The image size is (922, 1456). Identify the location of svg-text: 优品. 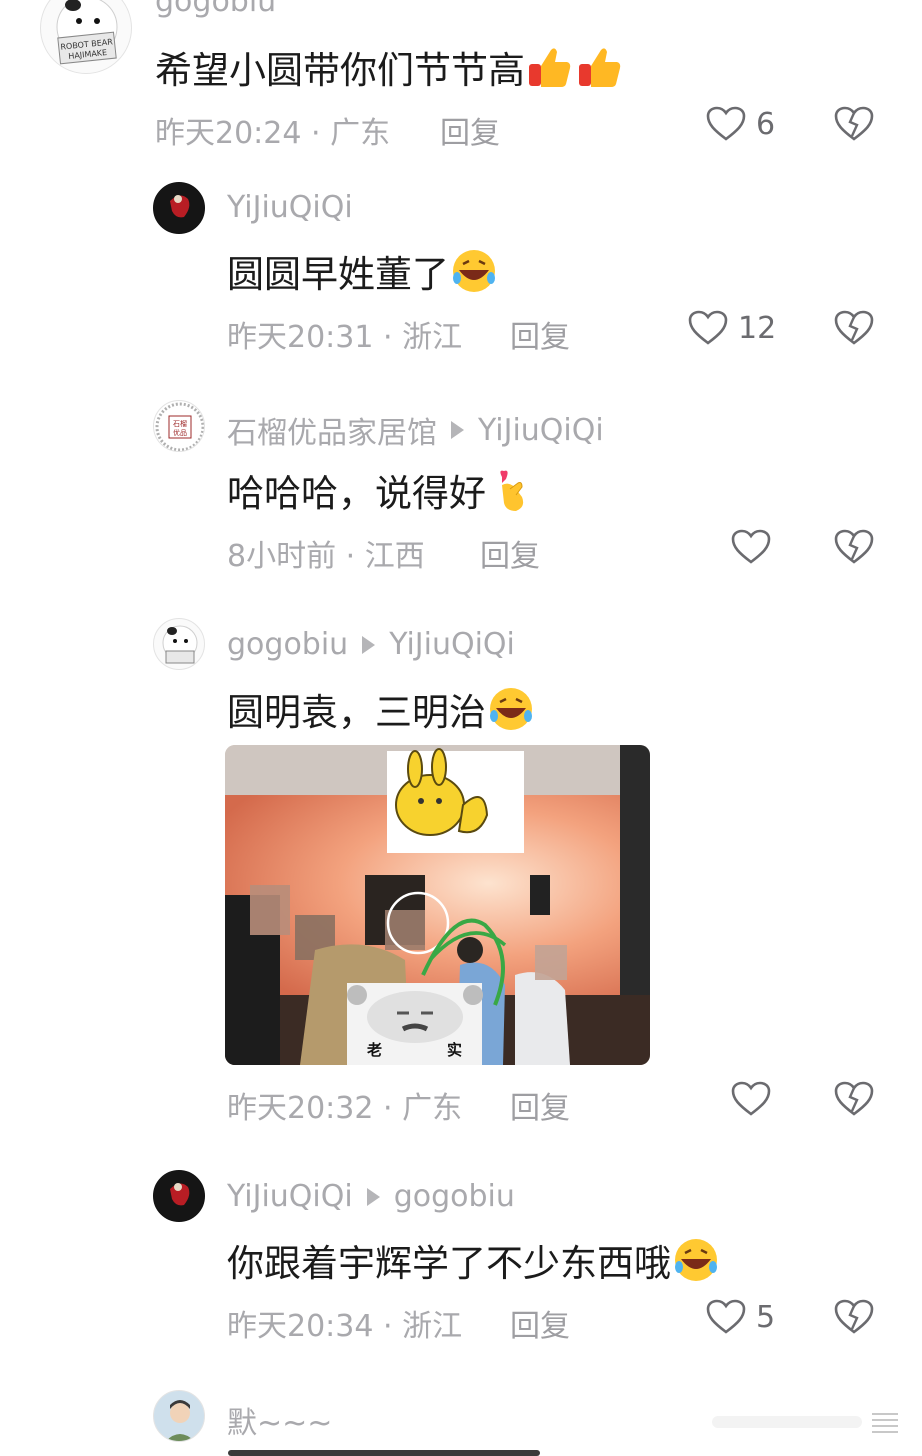
(180, 432).